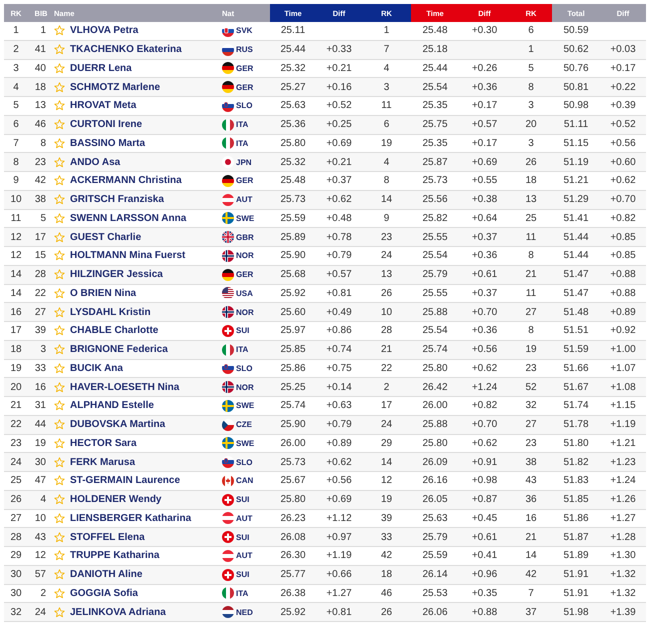 The height and width of the screenshot is (626, 650). Describe the element at coordinates (293, 87) in the screenshot. I see `run-time: 25.27` at that location.